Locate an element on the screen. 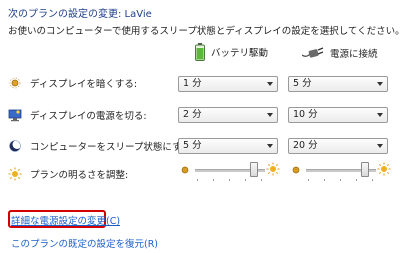 The width and height of the screenshot is (400, 253). column-label-battery: バッテリ駆動 is located at coordinates (240, 53).